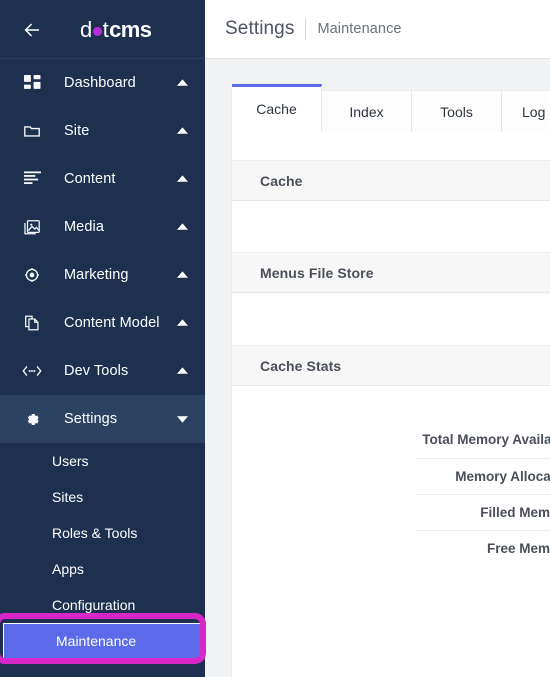 The image size is (550, 677). What do you see at coordinates (281, 180) in the screenshot?
I see `section-title: Cache` at bounding box center [281, 180].